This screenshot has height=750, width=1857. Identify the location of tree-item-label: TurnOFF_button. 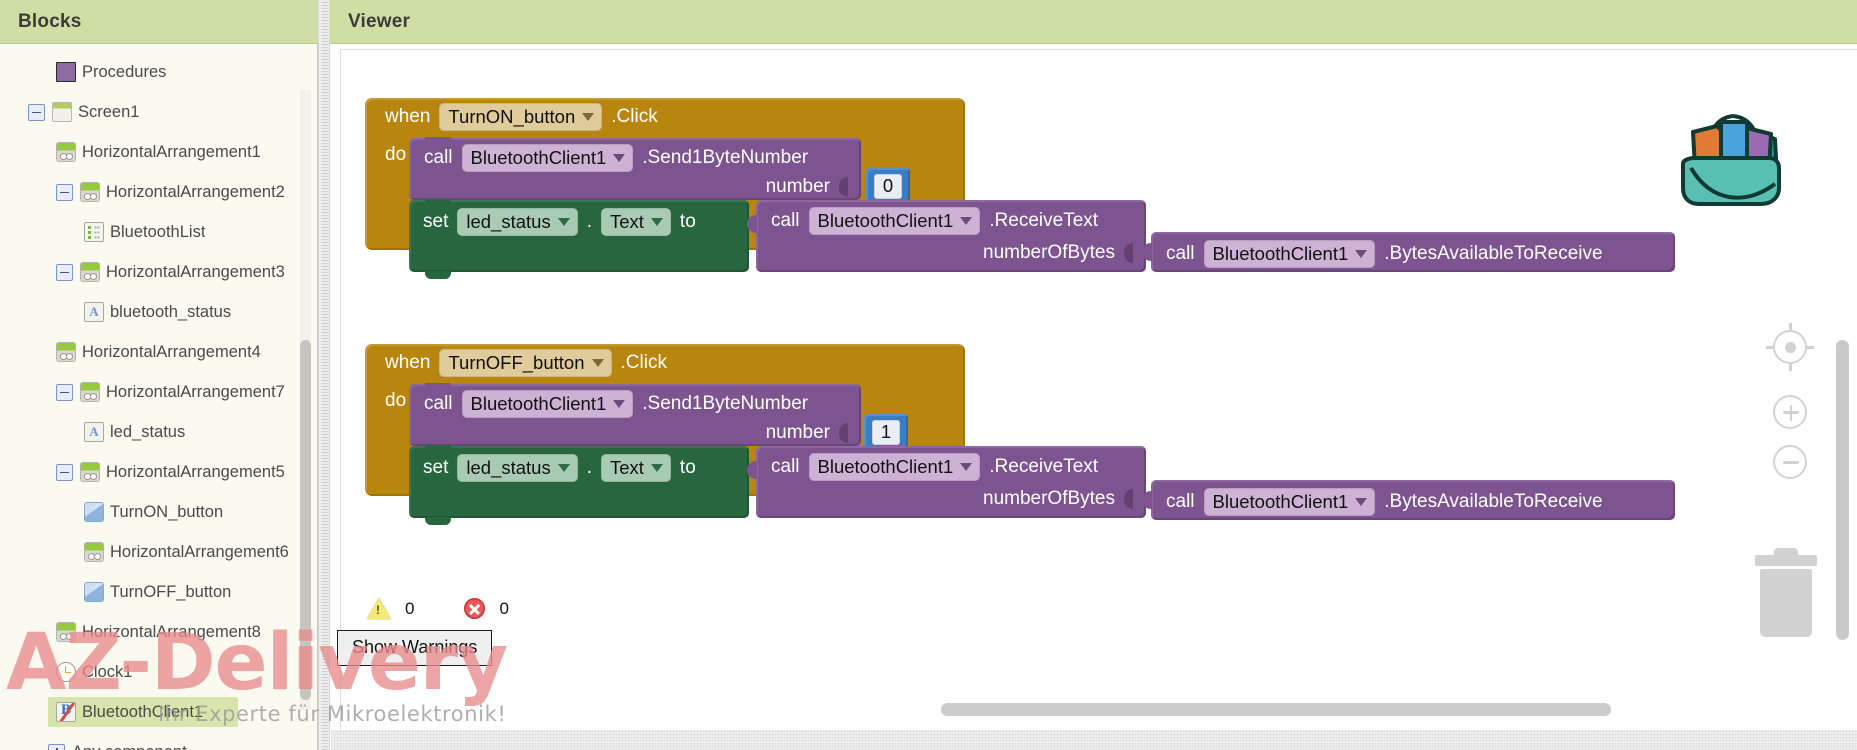
(171, 591).